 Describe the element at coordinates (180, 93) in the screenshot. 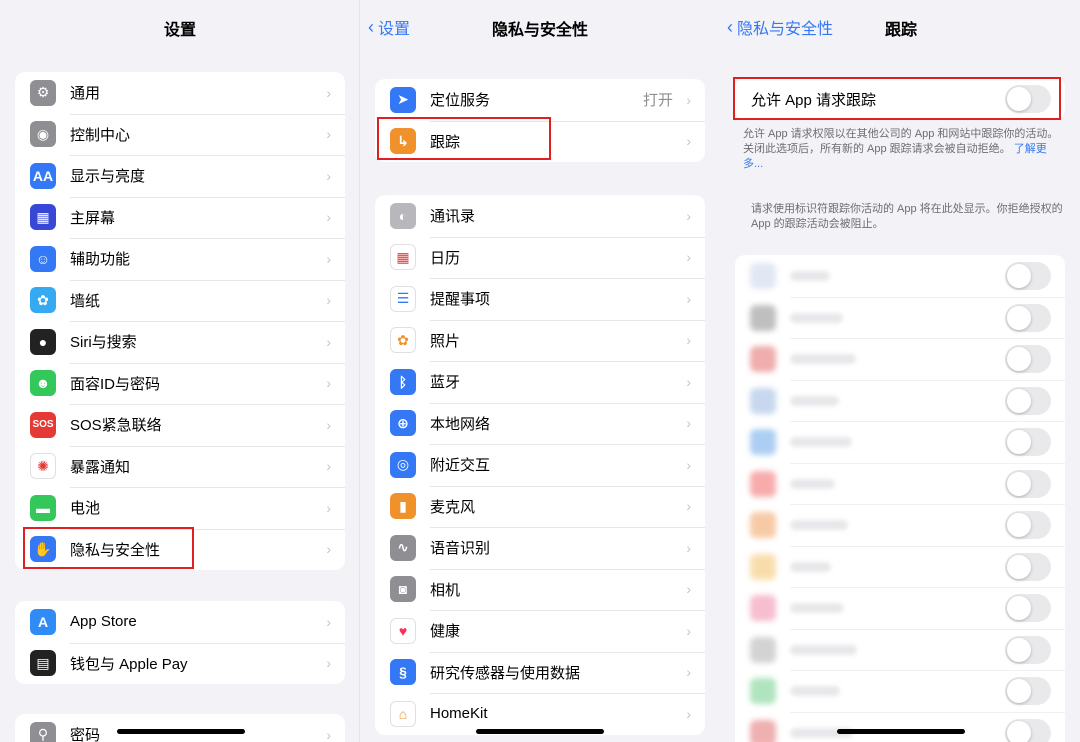

I see `settings-row: ⚙ 通用 ›` at that location.